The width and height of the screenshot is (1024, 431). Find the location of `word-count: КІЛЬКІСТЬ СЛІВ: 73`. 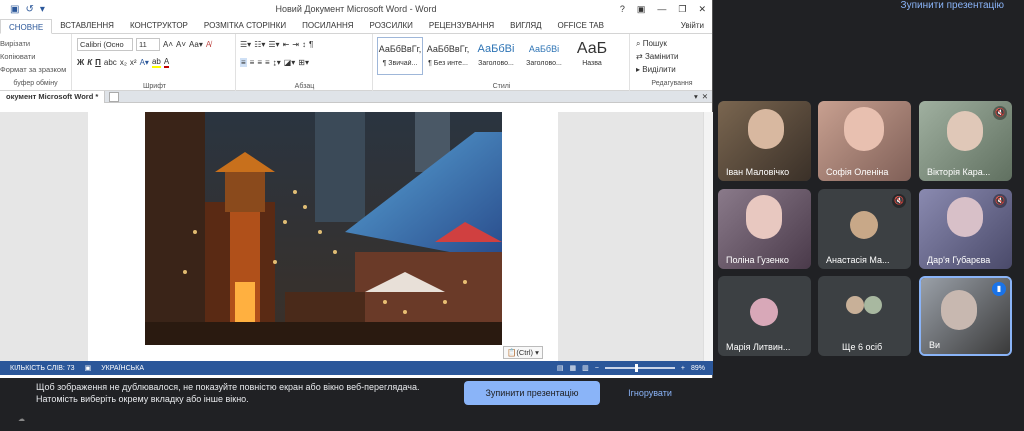

word-count: КІЛЬКІСТЬ СЛІВ: 73 is located at coordinates (42, 368).